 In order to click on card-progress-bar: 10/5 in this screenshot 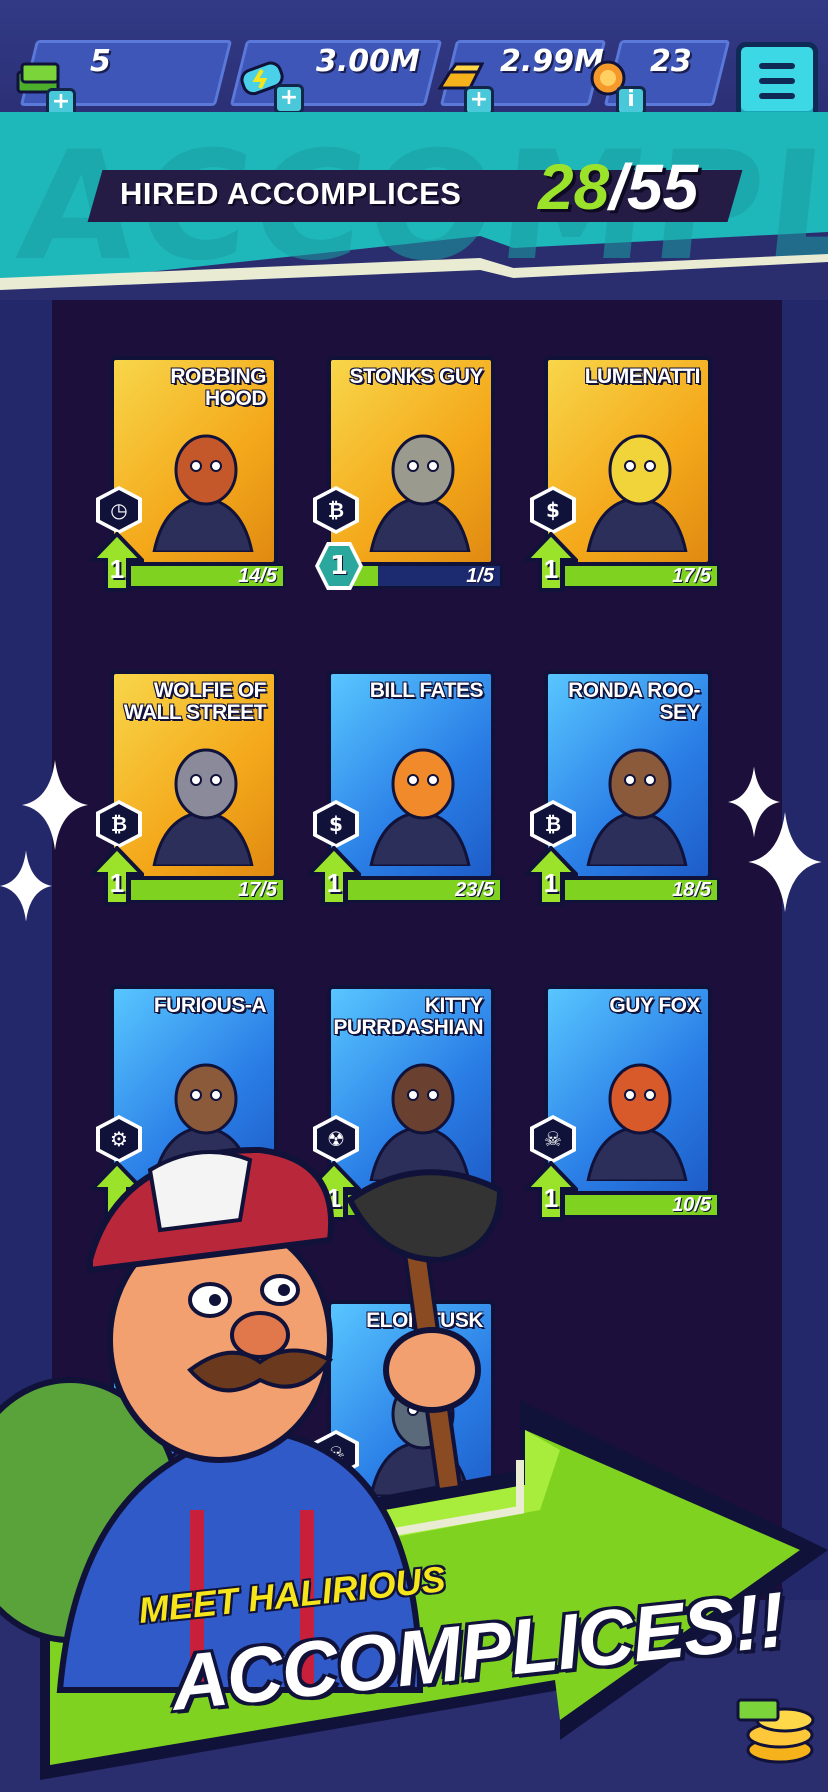, I will do `click(641, 1205)`.